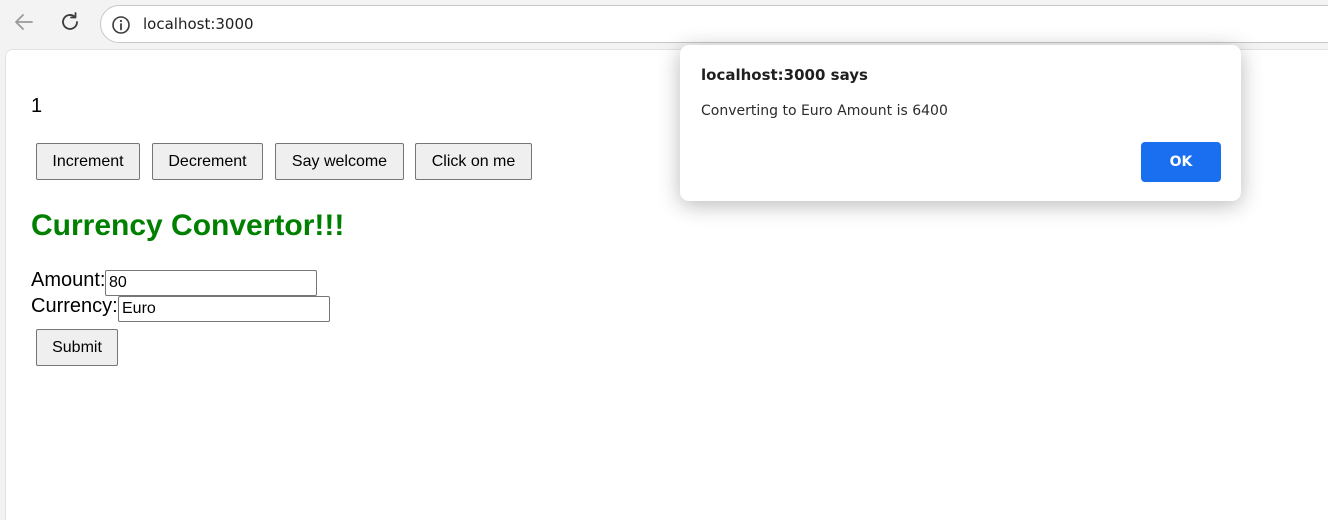  I want to click on dialog-title: localhost:3000 says, so click(784, 75).